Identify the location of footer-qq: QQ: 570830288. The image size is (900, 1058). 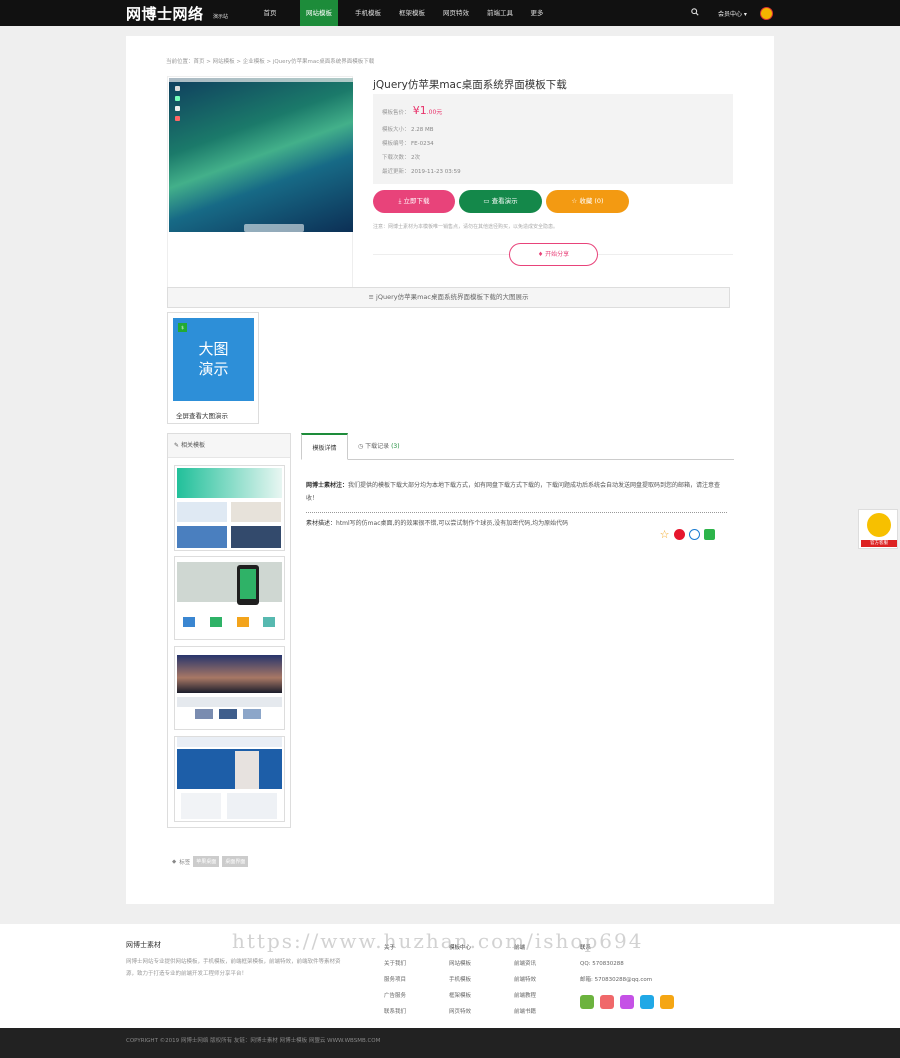
(602, 964).